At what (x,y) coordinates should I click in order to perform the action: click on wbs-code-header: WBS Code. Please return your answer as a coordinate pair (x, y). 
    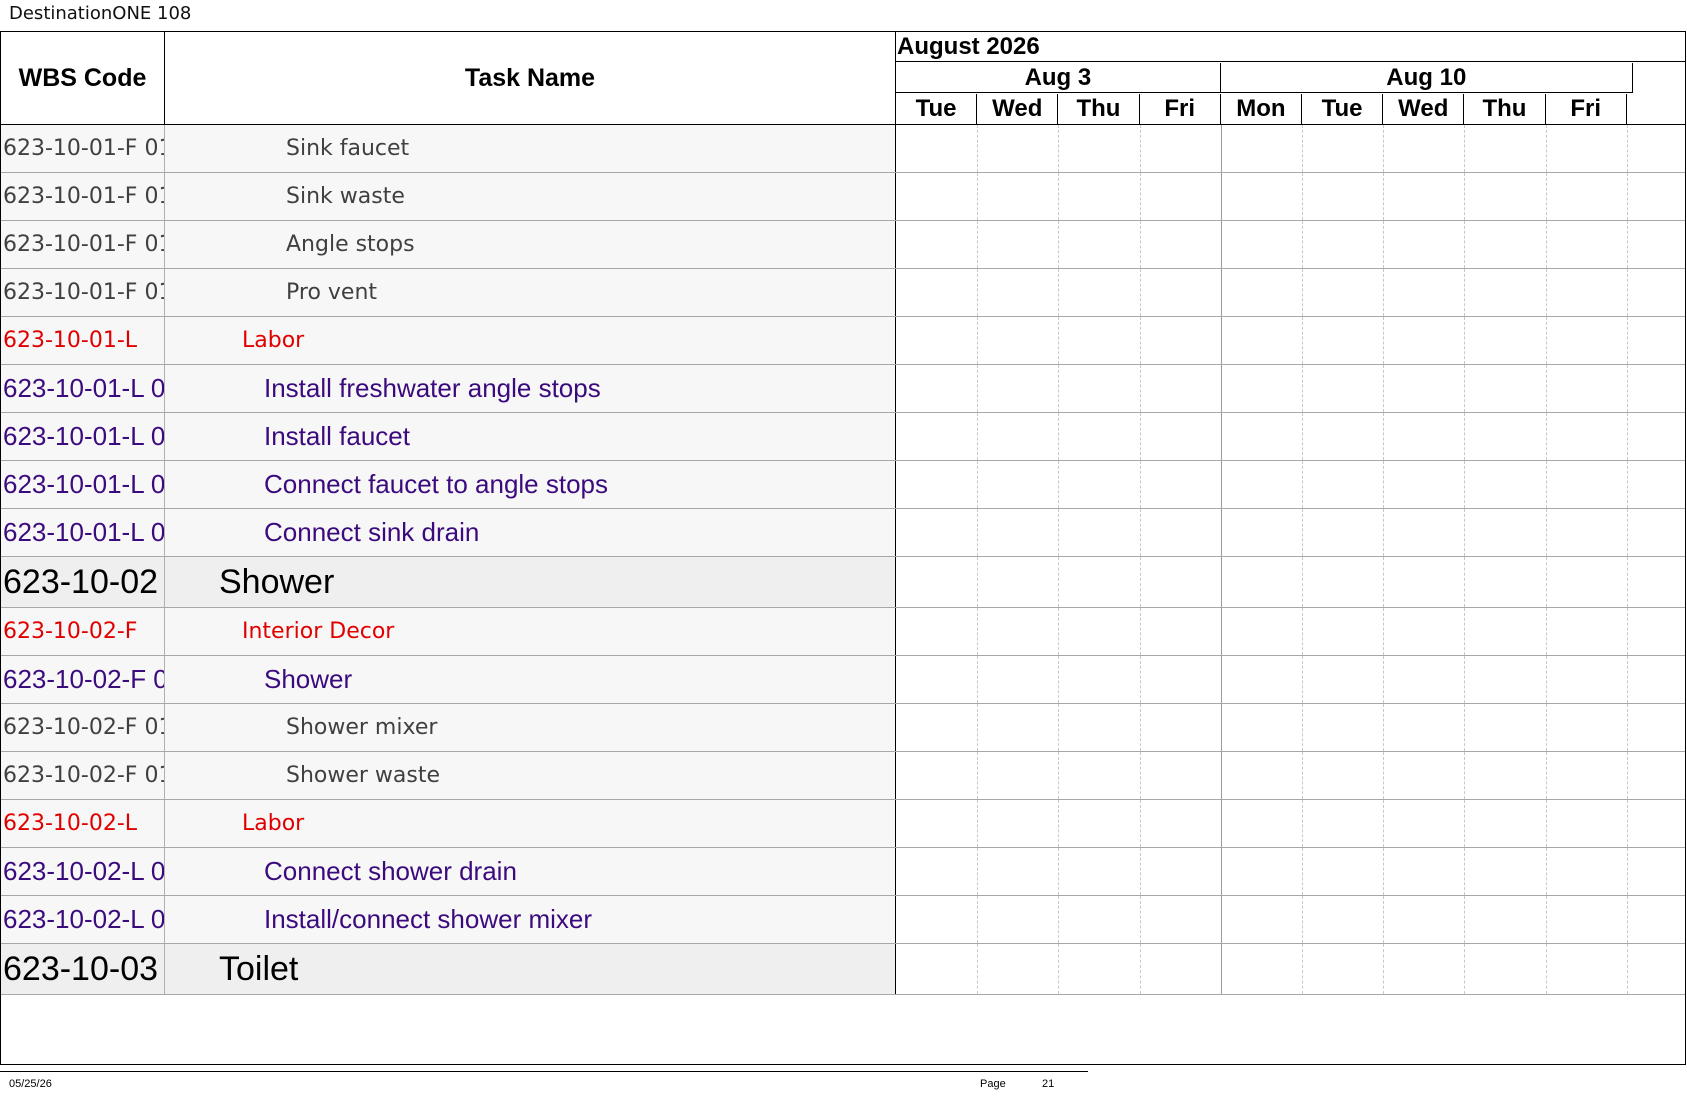
    Looking at the image, I should click on (83, 78).